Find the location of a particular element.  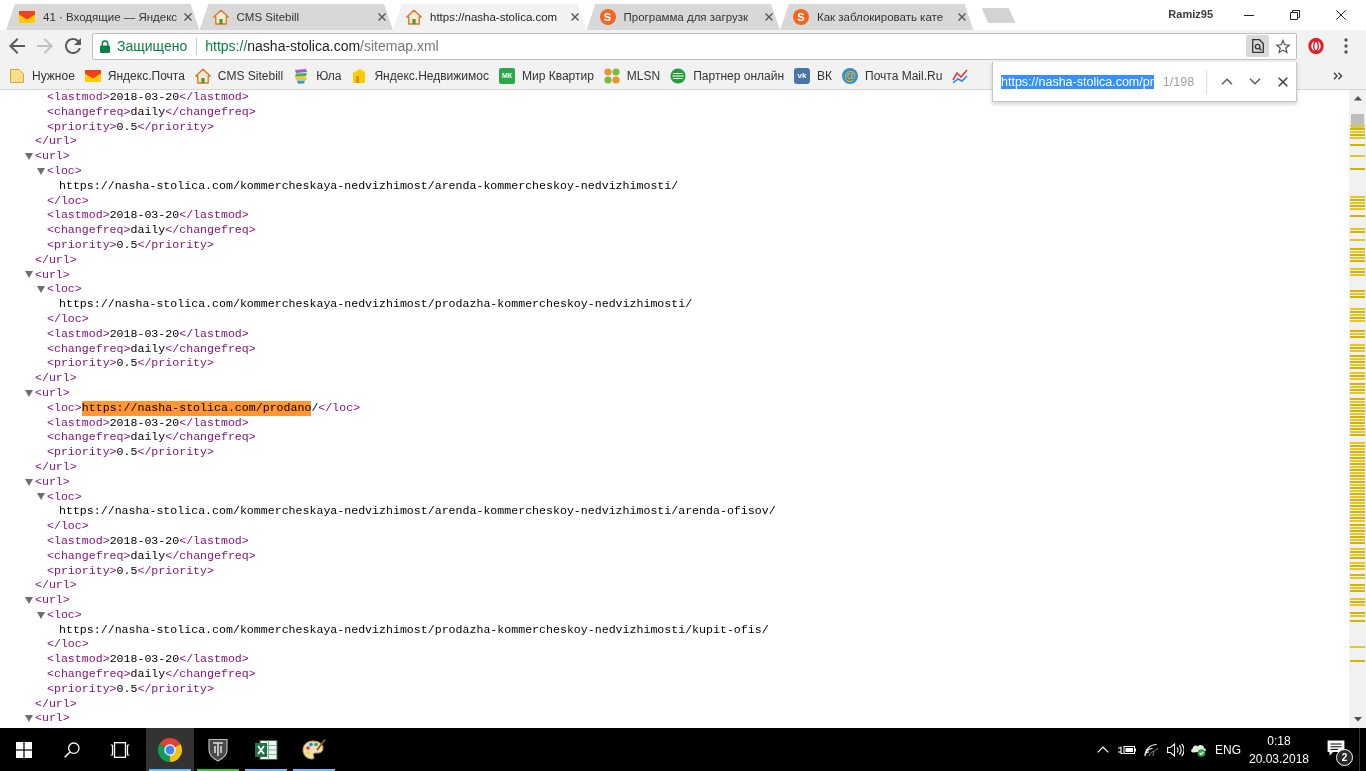

extension-button is located at coordinates (1316, 46).